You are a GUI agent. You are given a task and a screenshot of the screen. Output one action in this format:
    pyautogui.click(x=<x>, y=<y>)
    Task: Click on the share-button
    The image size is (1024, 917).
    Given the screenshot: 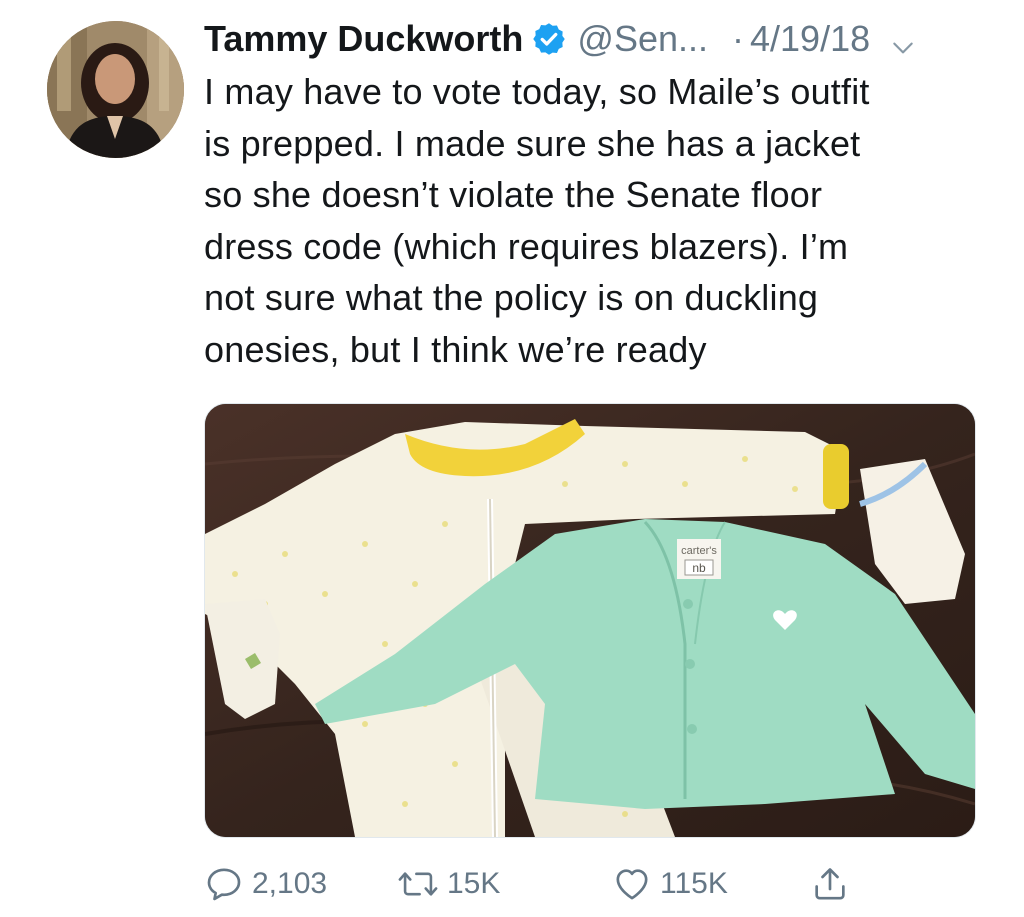 What is the action you would take?
    pyautogui.click(x=834, y=884)
    